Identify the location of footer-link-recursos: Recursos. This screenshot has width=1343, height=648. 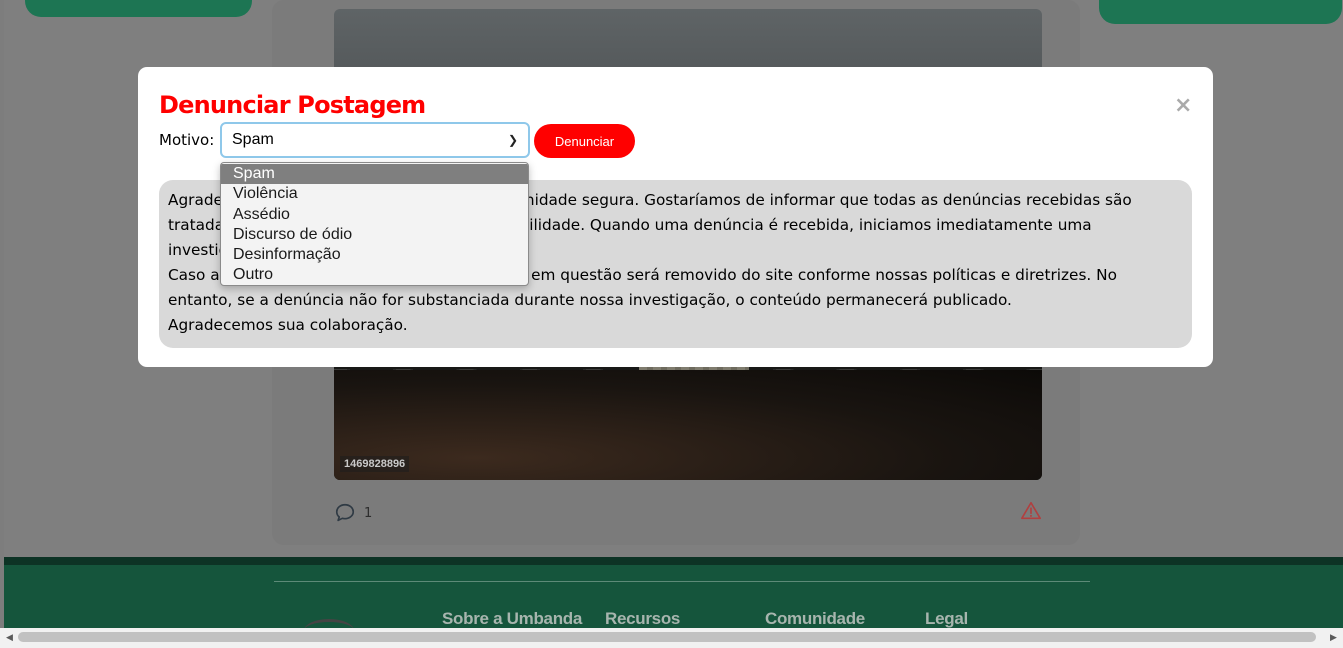
(642, 619).